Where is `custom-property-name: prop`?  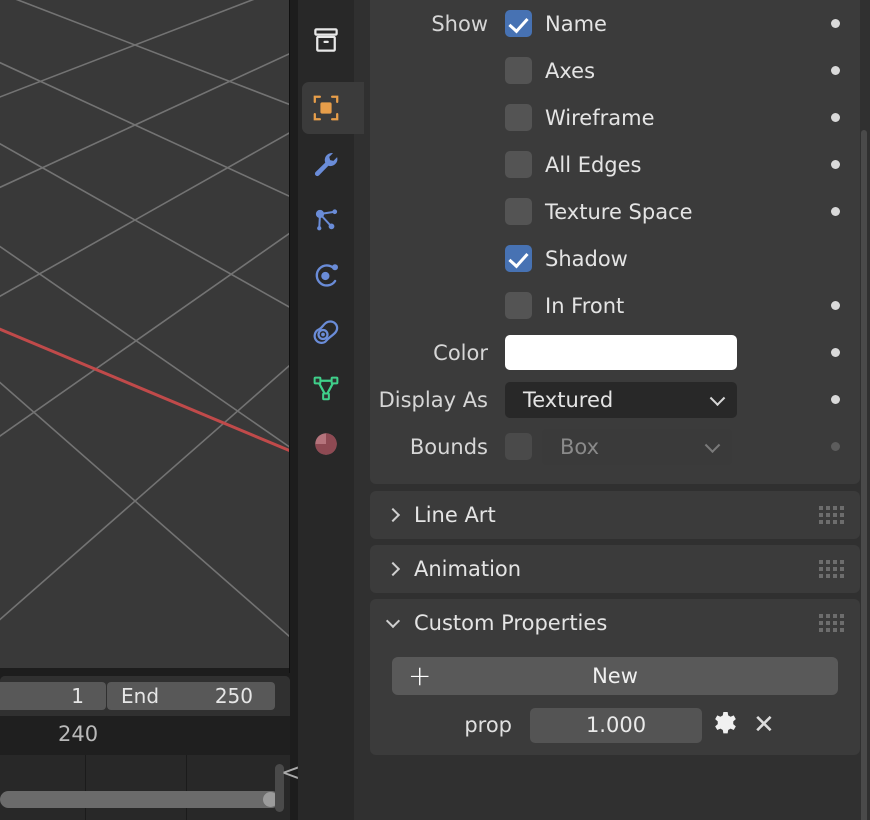 custom-property-name: prop is located at coordinates (488, 725).